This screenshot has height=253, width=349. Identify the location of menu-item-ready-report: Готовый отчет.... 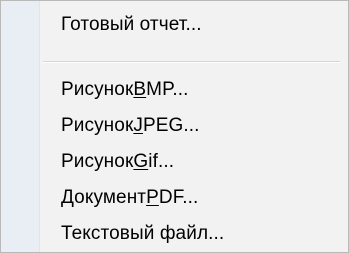
(174, 25).